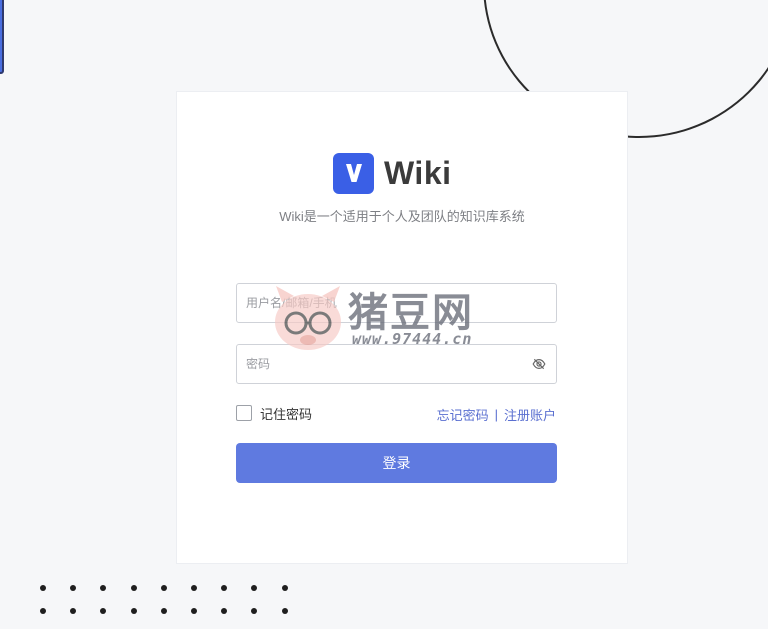  I want to click on brand-name: Wiki, so click(418, 172).